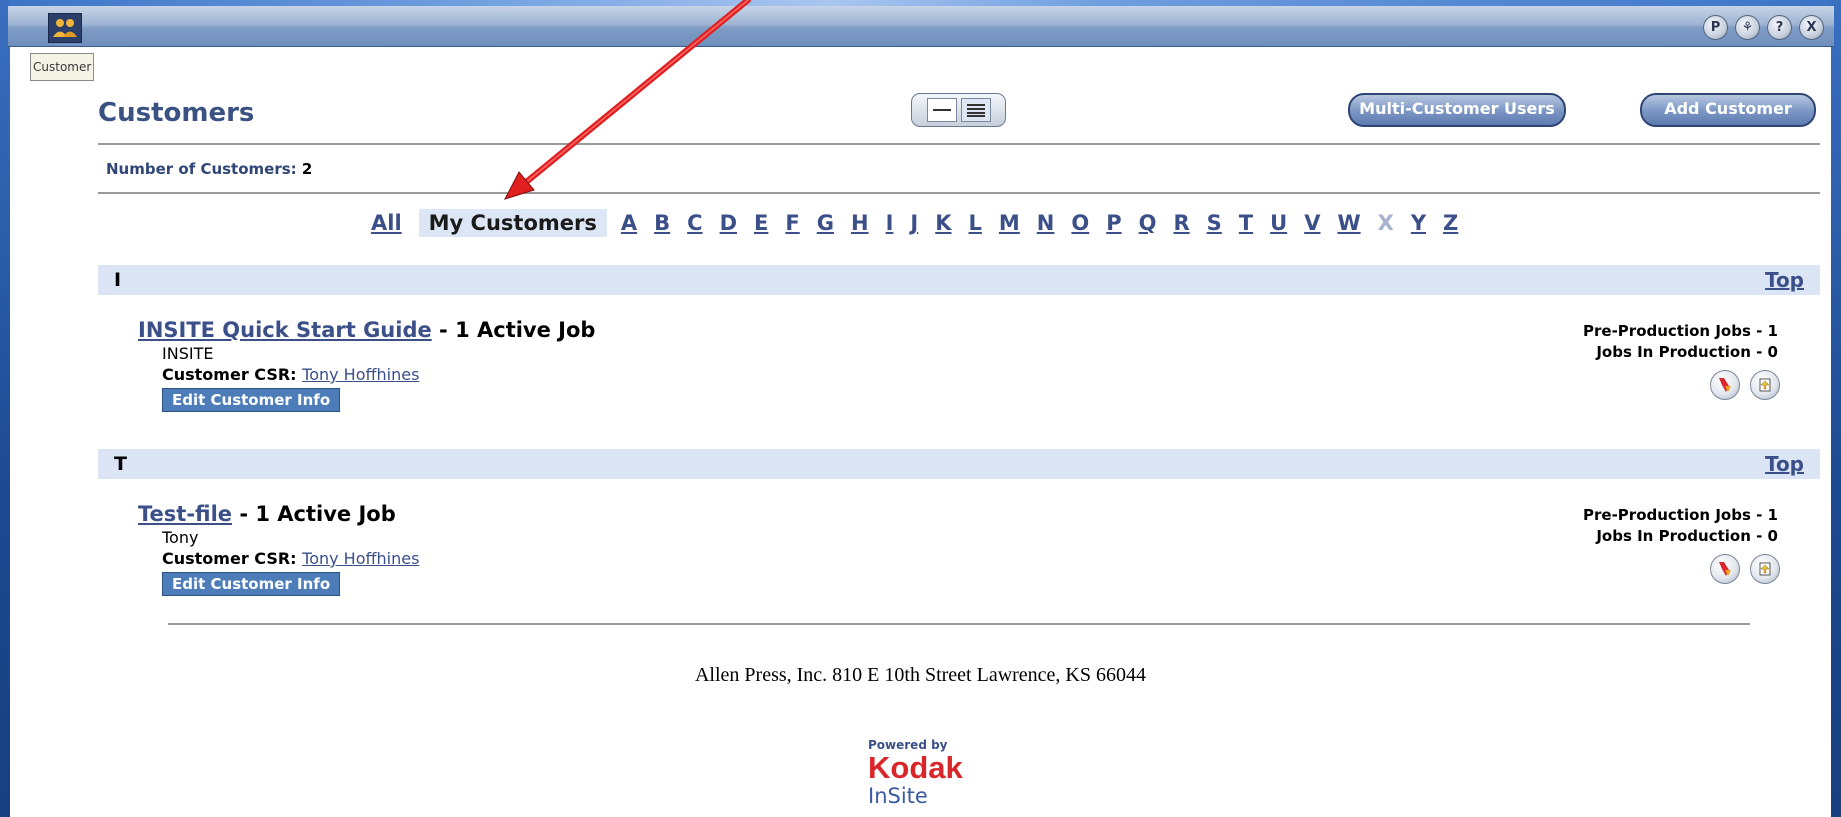 This screenshot has width=1841, height=817. Describe the element at coordinates (1715, 27) in the screenshot. I see `preferences-button: P` at that location.